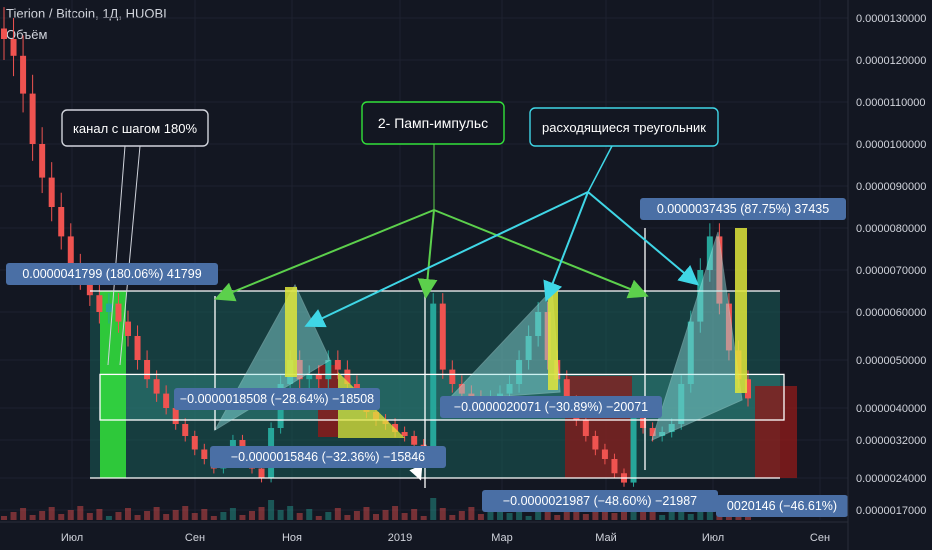  Describe the element at coordinates (891, 187) in the screenshot. I see `y-tick-label: 0.0000090000` at that location.